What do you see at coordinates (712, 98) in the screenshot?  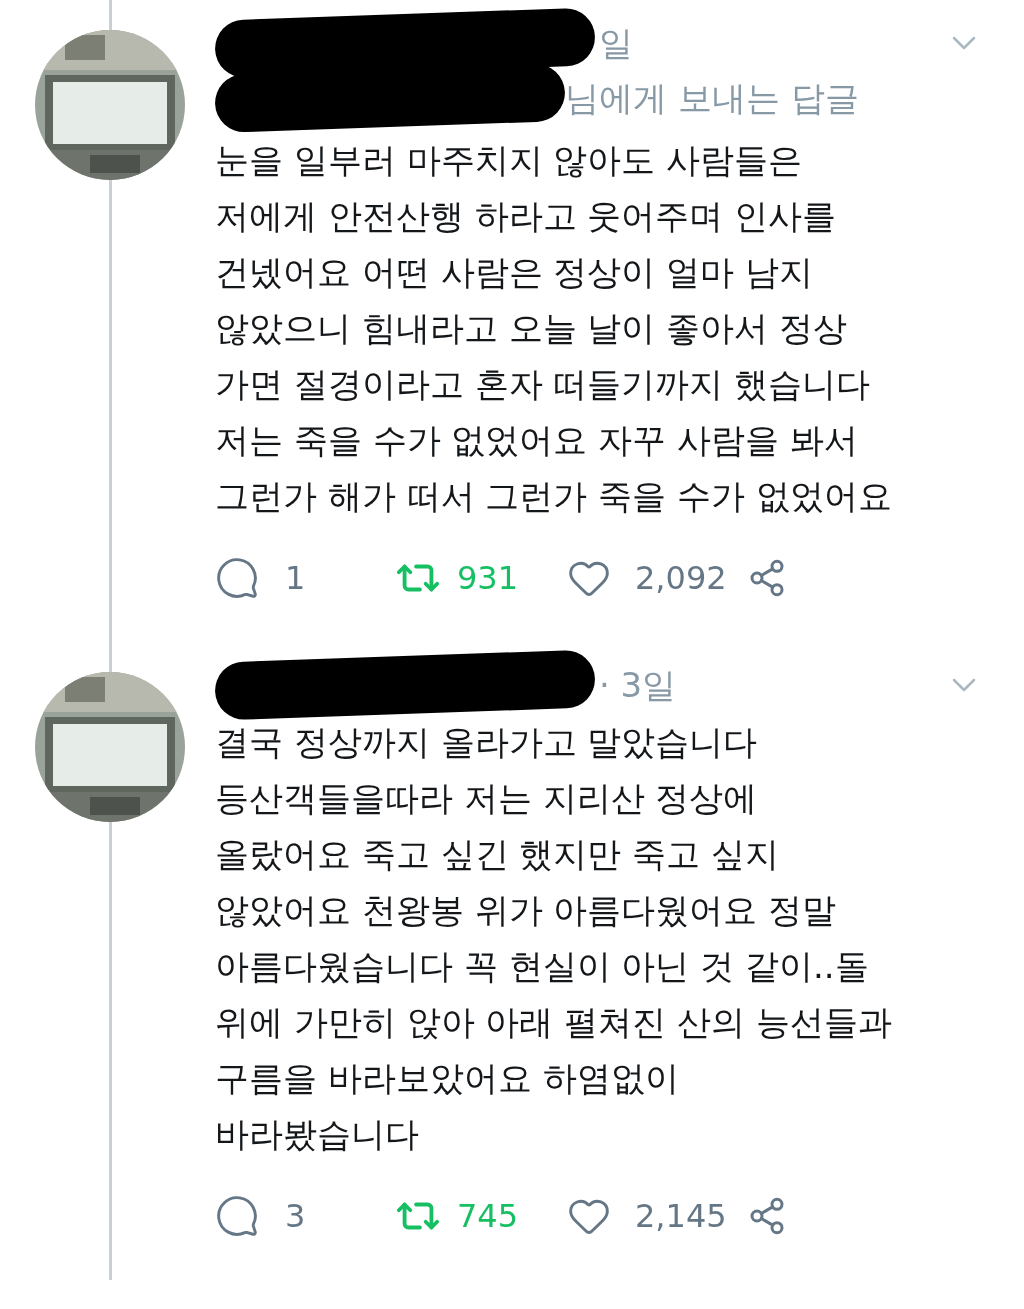 I see `reply-to-label: 님에게 보내는 답글` at bounding box center [712, 98].